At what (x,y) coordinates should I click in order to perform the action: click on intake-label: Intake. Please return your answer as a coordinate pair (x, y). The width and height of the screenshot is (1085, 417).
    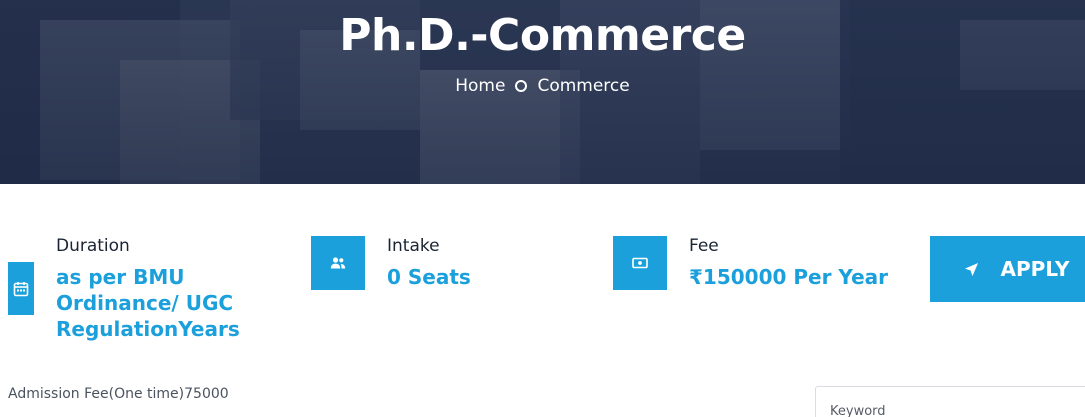
    Looking at the image, I should click on (413, 246).